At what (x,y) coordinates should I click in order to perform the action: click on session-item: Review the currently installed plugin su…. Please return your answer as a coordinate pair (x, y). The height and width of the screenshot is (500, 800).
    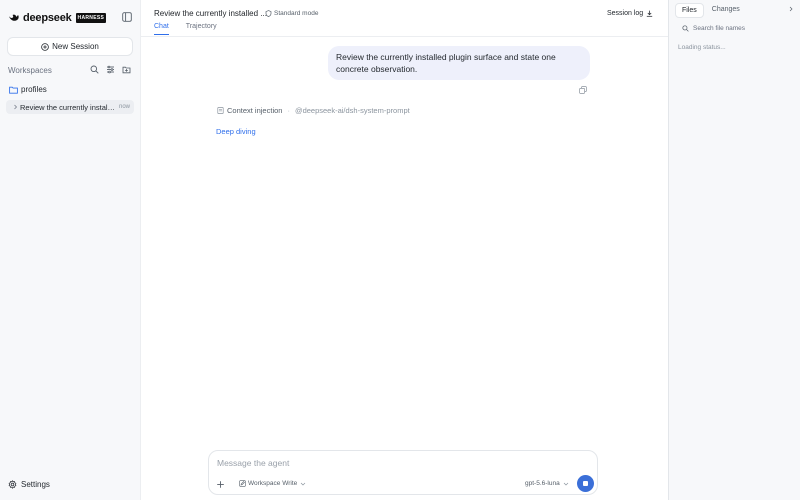
    Looking at the image, I should click on (70, 107).